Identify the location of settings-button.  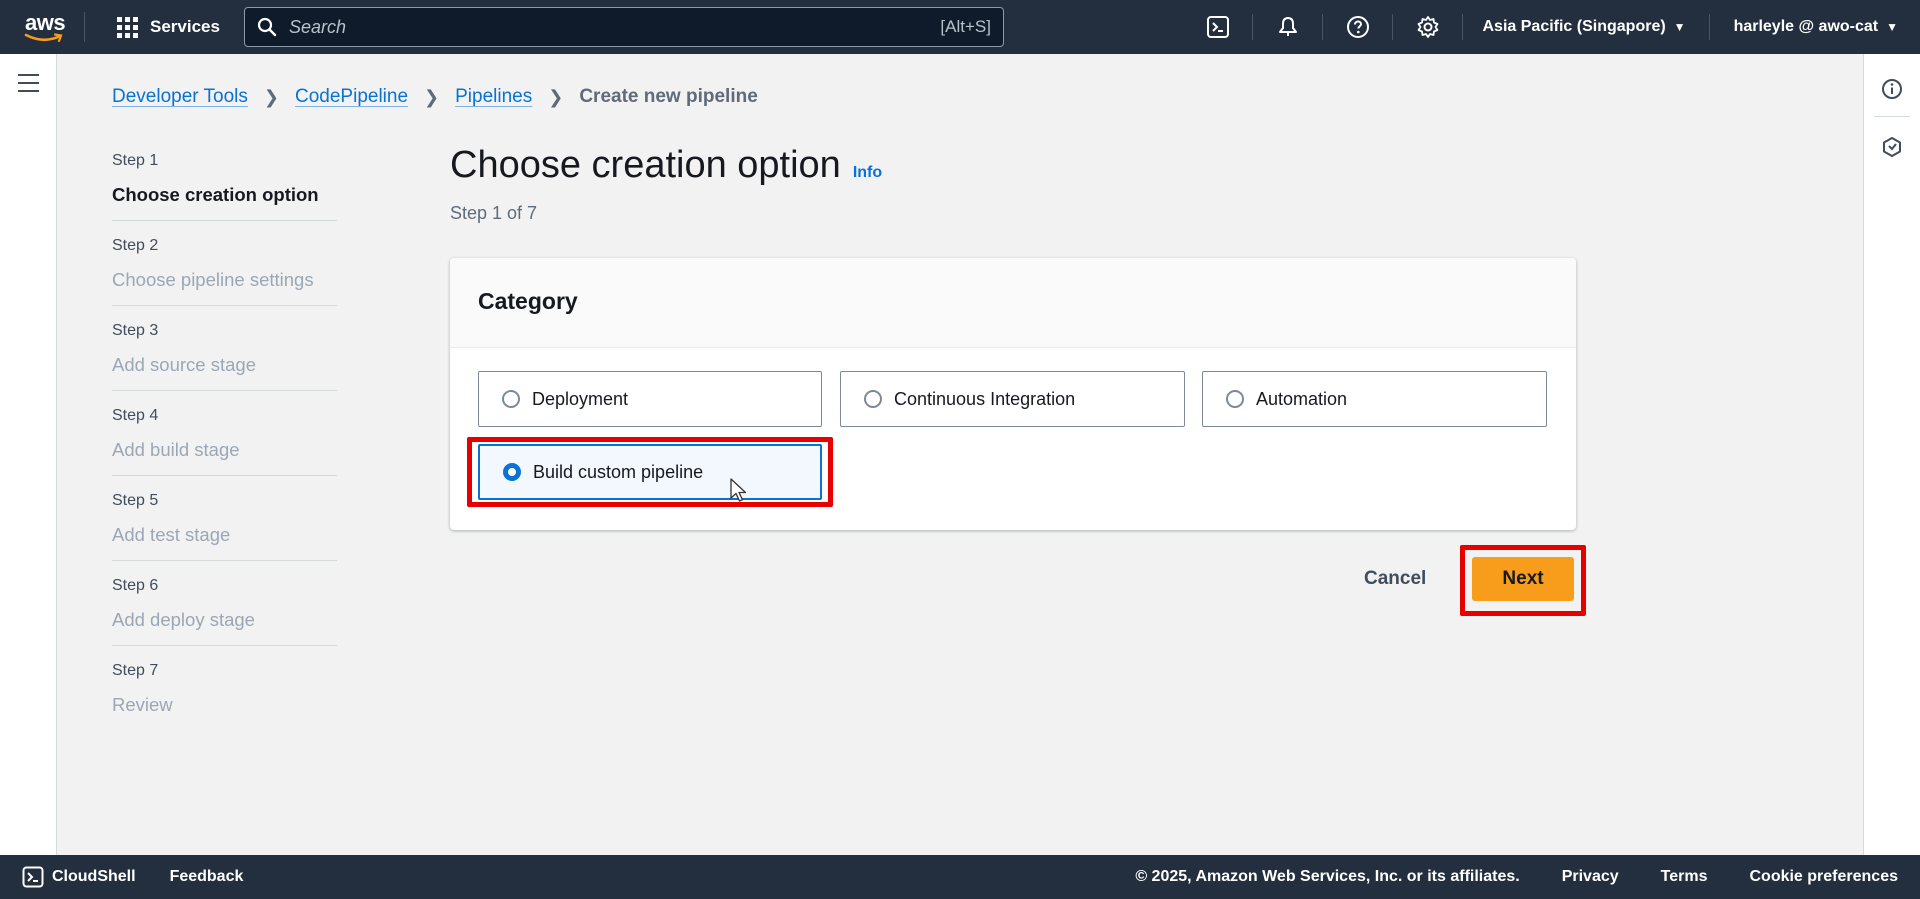
(1428, 27).